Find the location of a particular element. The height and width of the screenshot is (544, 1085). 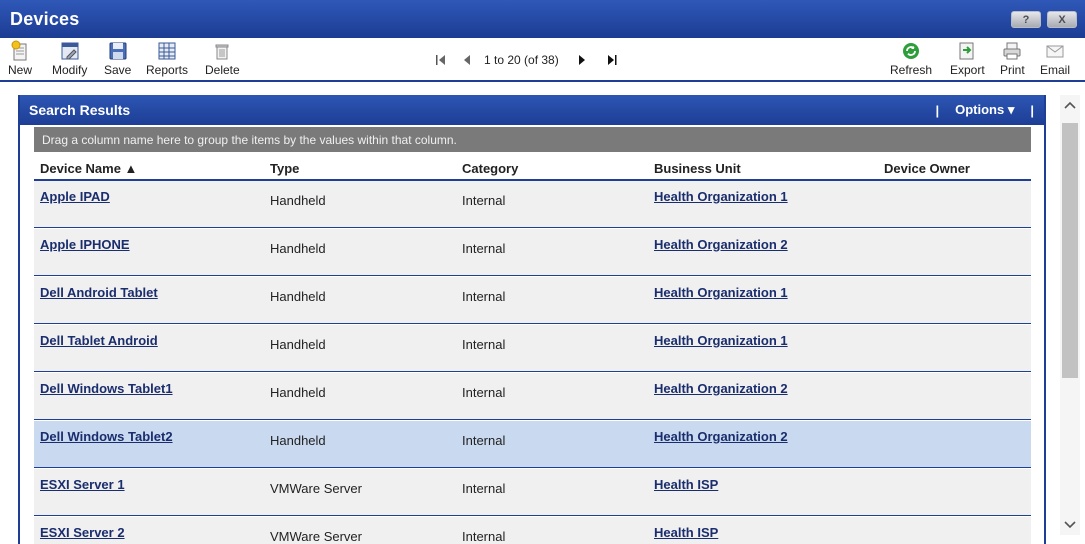

page-range-text: 1 to 20 (of 38) is located at coordinates (521, 60).